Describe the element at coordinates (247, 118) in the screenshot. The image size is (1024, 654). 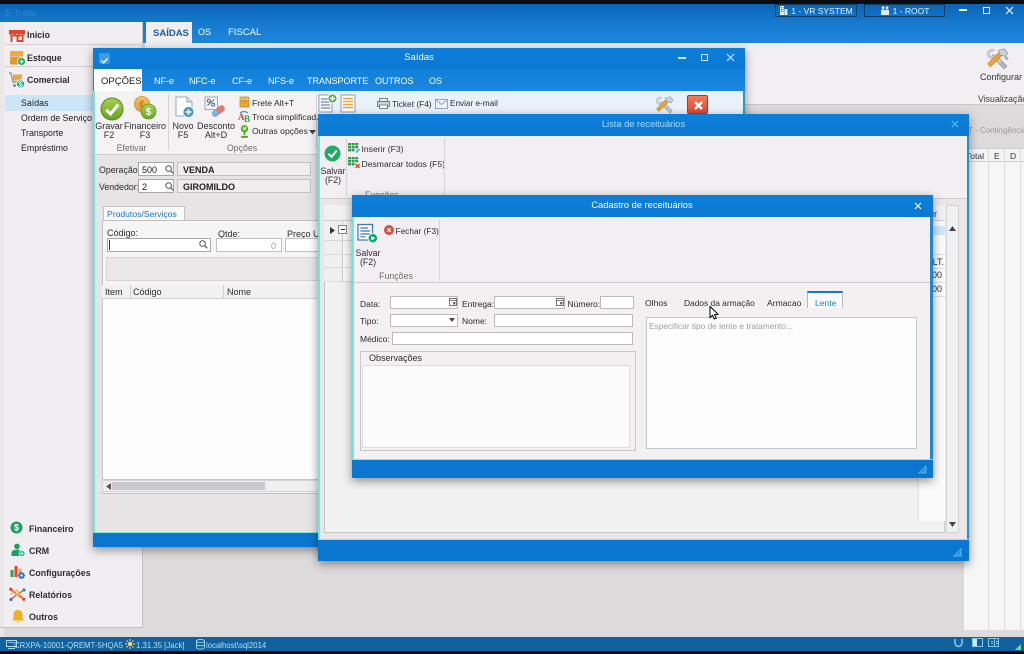
I see `svg-text: B` at that location.